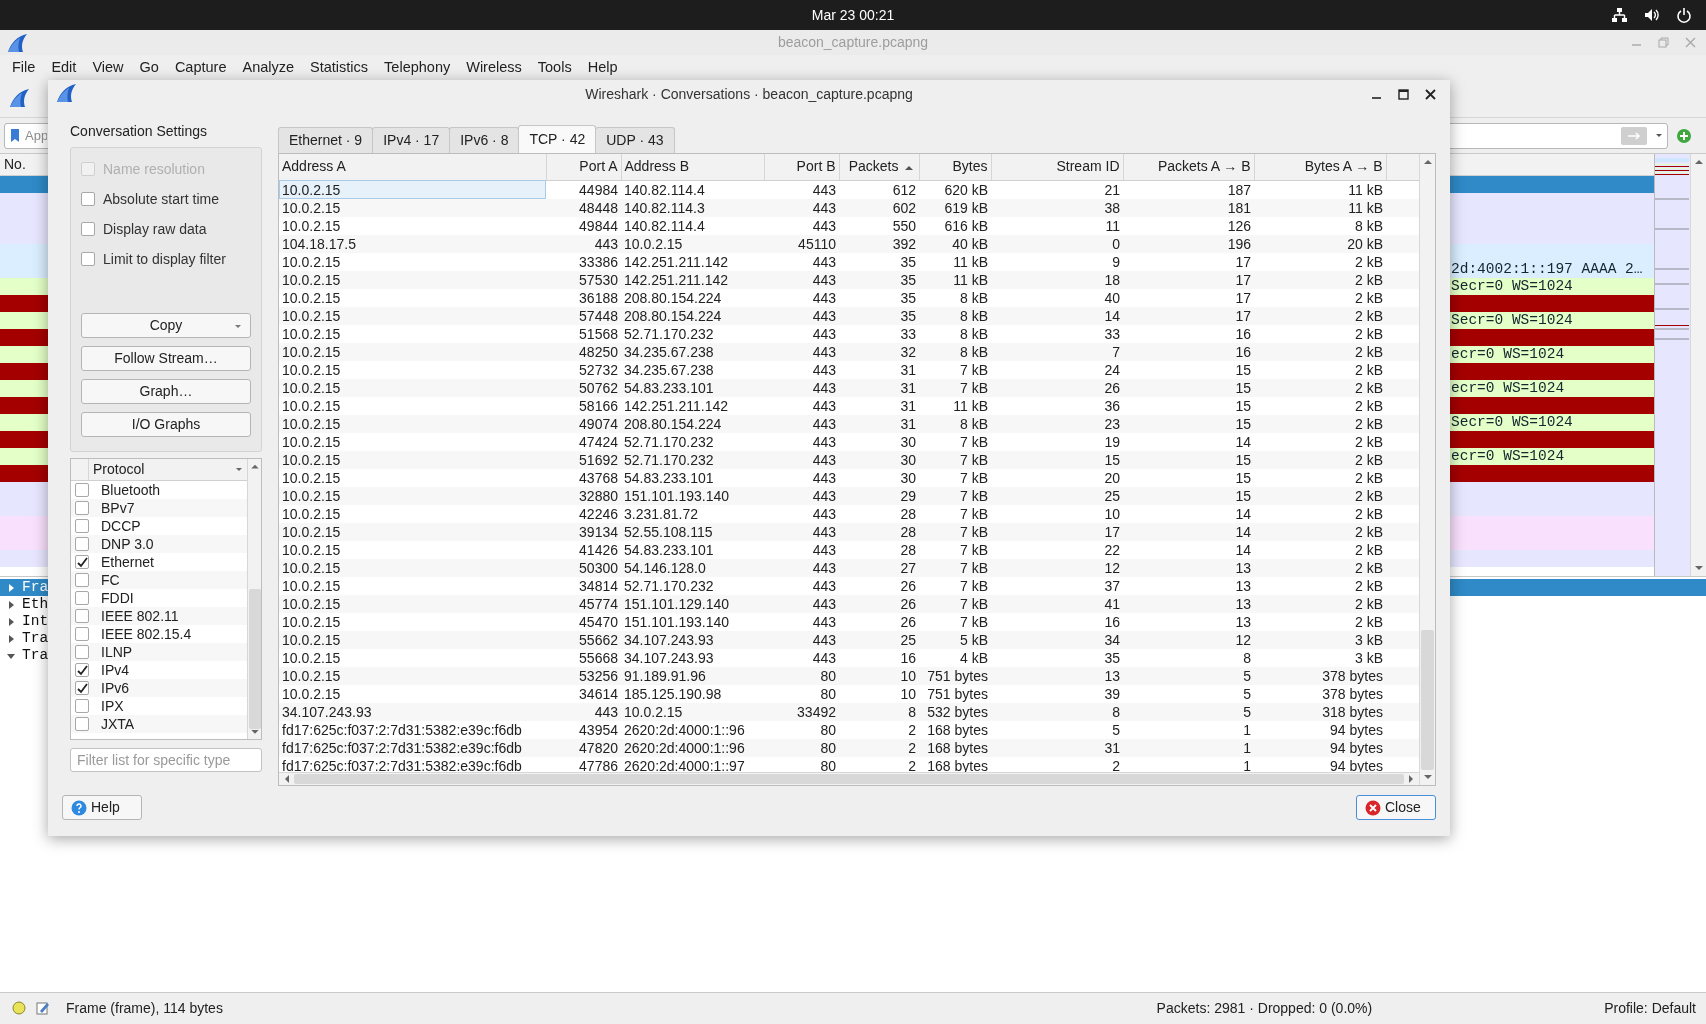  What do you see at coordinates (853, 42) in the screenshot?
I see `window-title: beacon_capture.pcapng` at bounding box center [853, 42].